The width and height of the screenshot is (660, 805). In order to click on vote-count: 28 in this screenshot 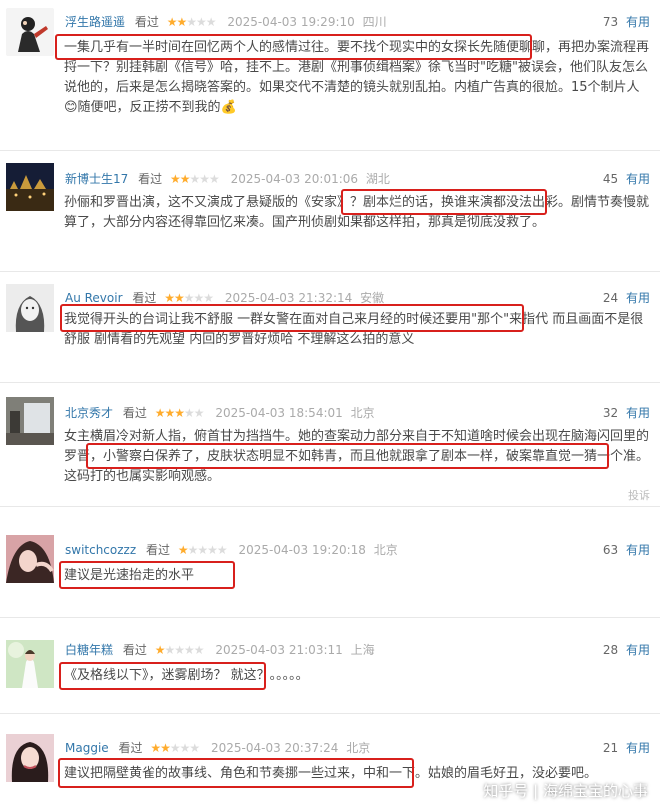, I will do `click(610, 650)`.